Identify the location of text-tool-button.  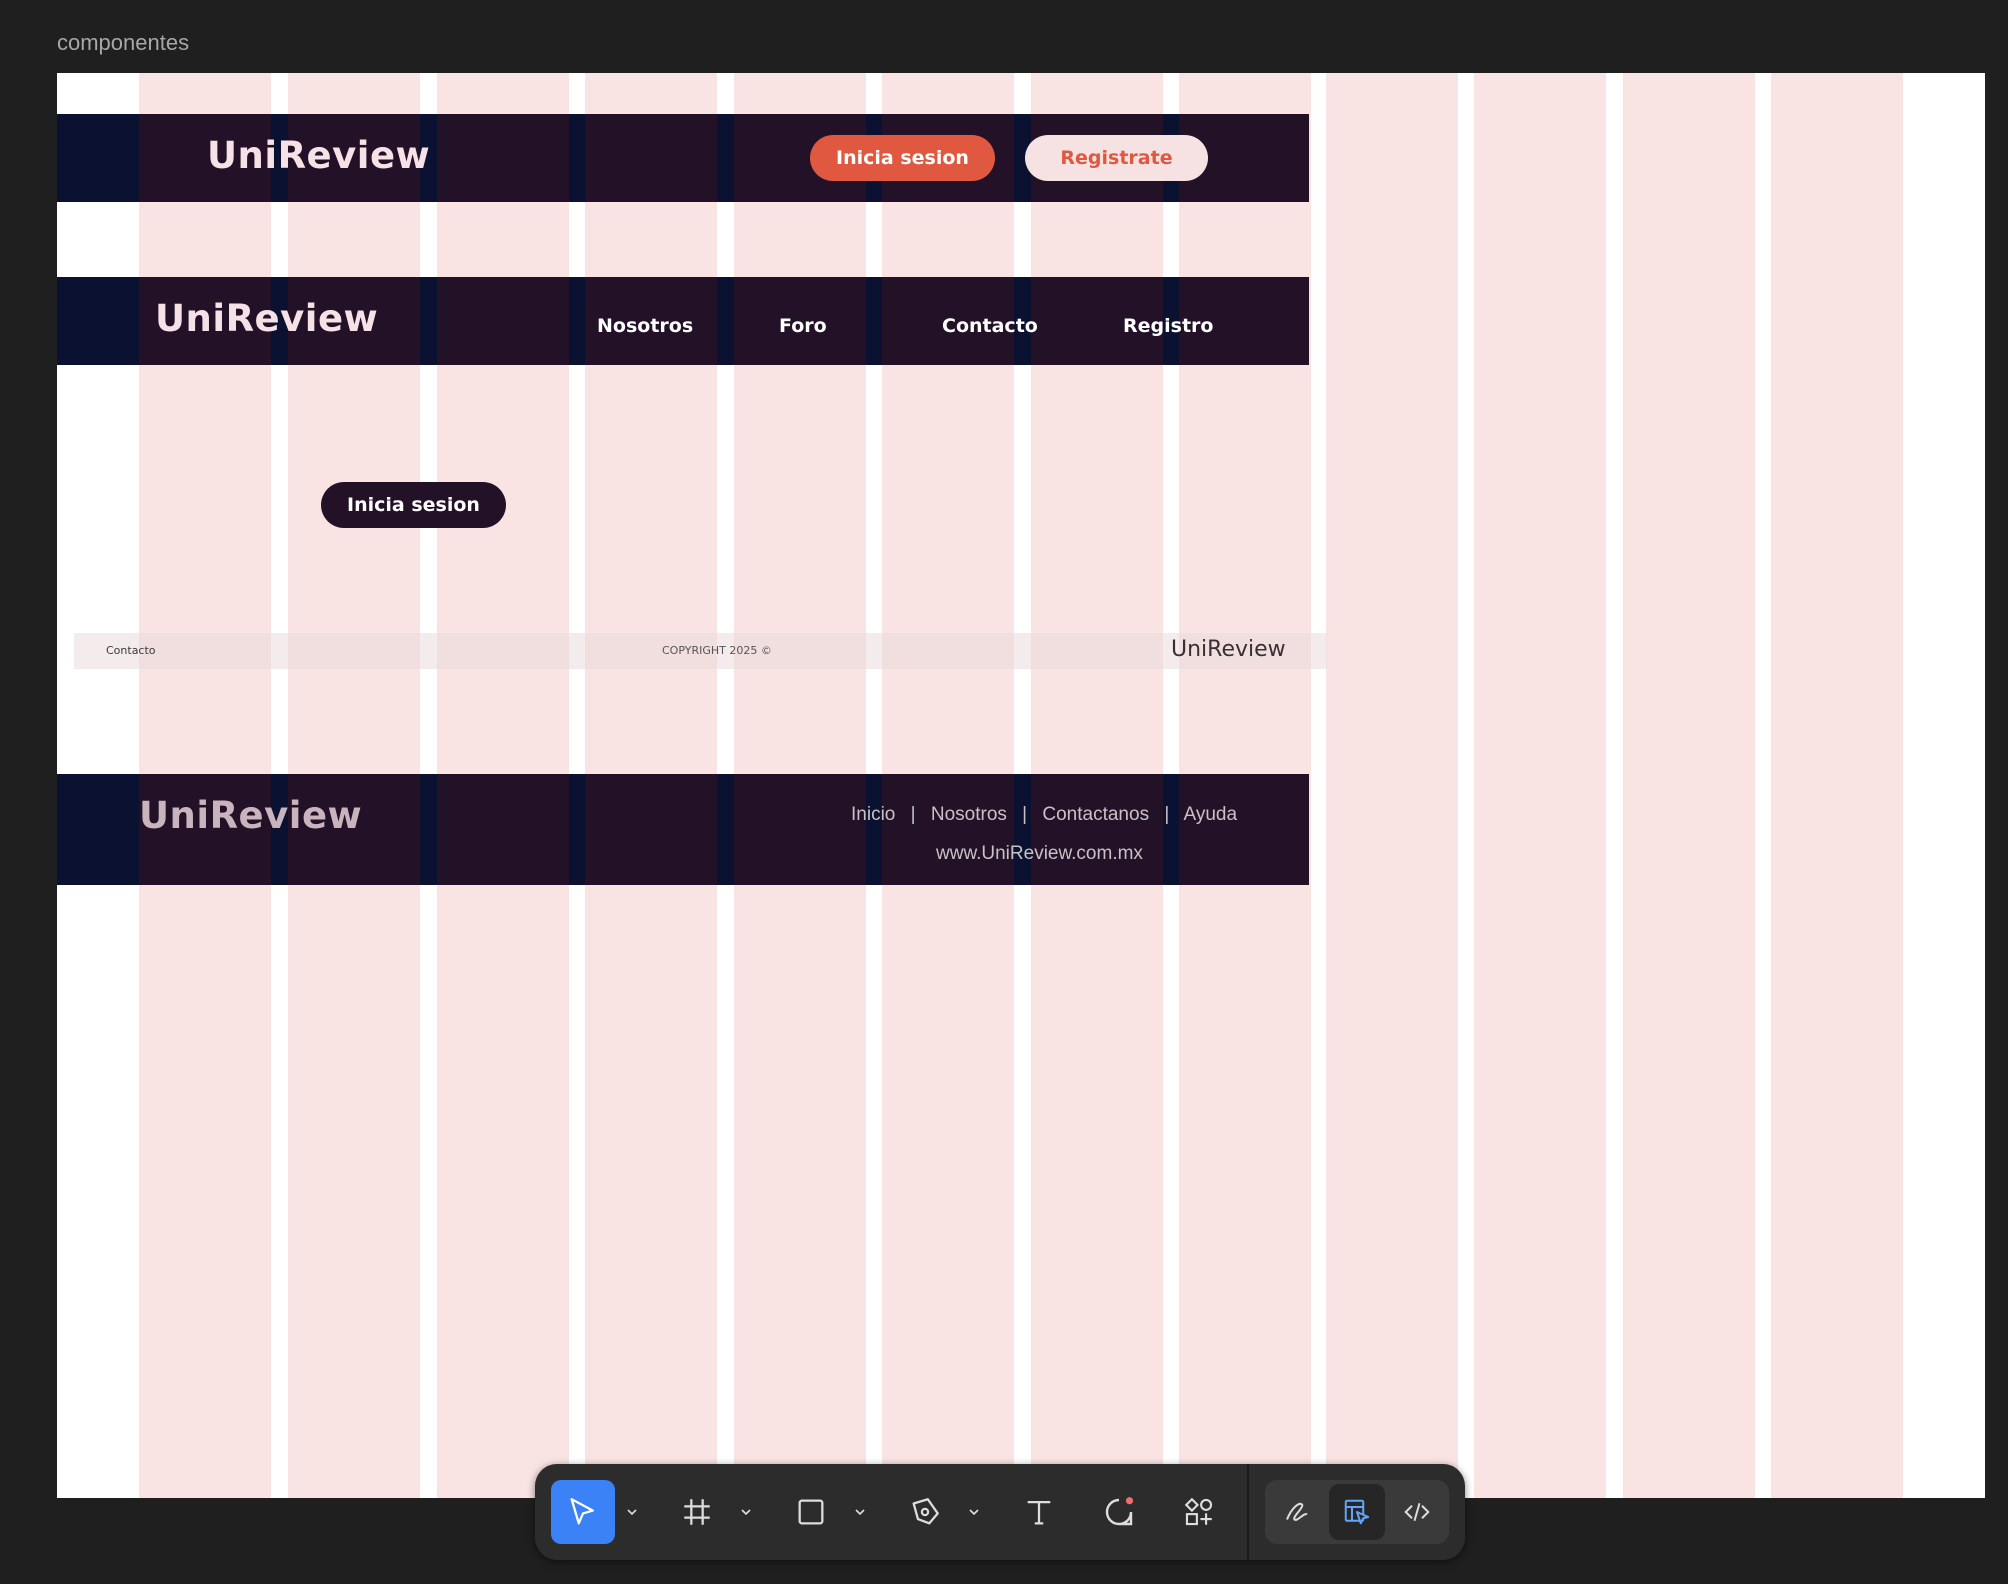
(1039, 1512).